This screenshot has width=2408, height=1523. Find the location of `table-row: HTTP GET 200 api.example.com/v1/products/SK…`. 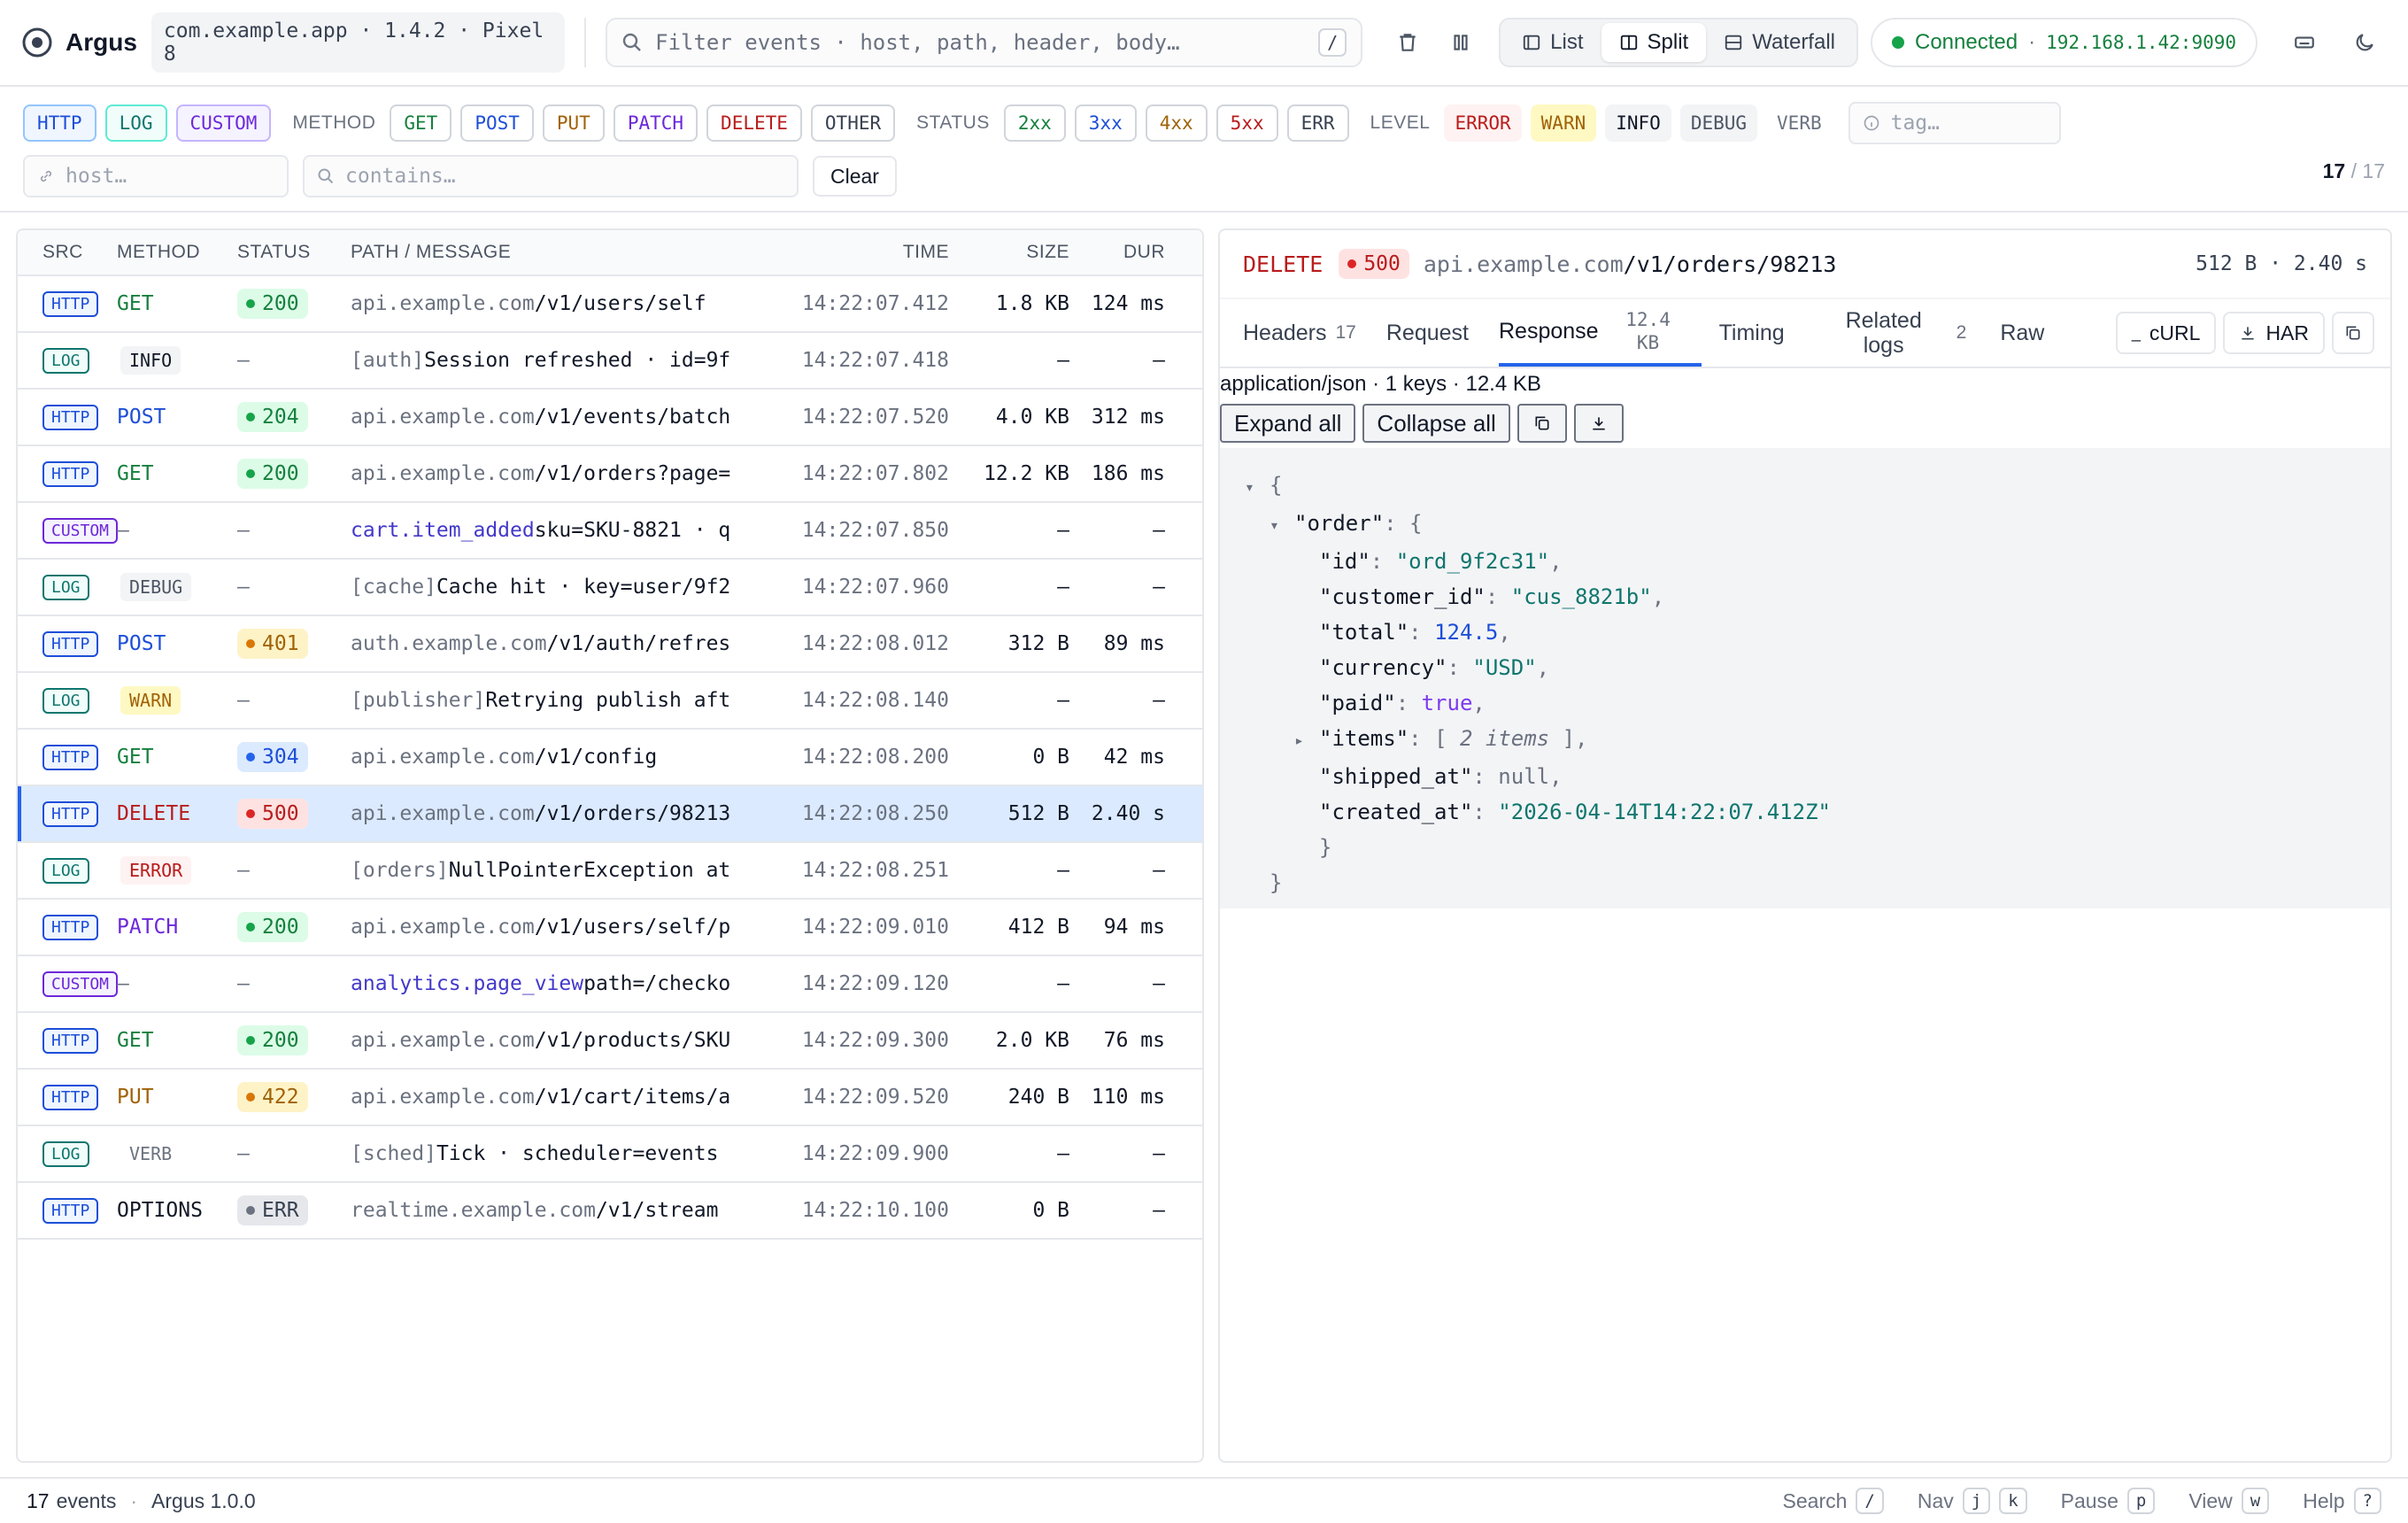

table-row: HTTP GET 200 api.example.com/v1/products/SK… is located at coordinates (610, 1041).